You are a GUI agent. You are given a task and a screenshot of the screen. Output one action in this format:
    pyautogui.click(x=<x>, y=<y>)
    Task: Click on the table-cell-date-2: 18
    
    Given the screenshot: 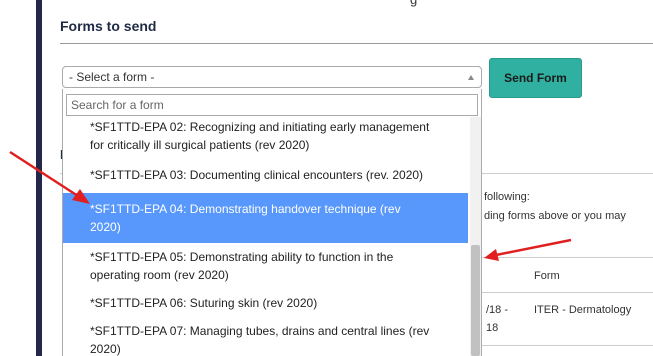 What is the action you would take?
    pyautogui.click(x=492, y=328)
    